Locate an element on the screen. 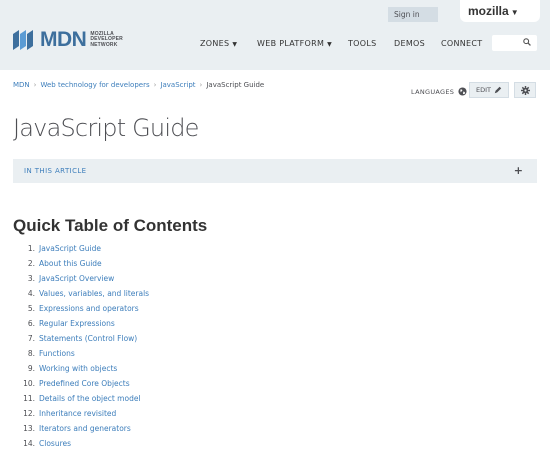 The height and width of the screenshot is (450, 550). mozilla-tab: mozilla ▼ is located at coordinates (500, 11).